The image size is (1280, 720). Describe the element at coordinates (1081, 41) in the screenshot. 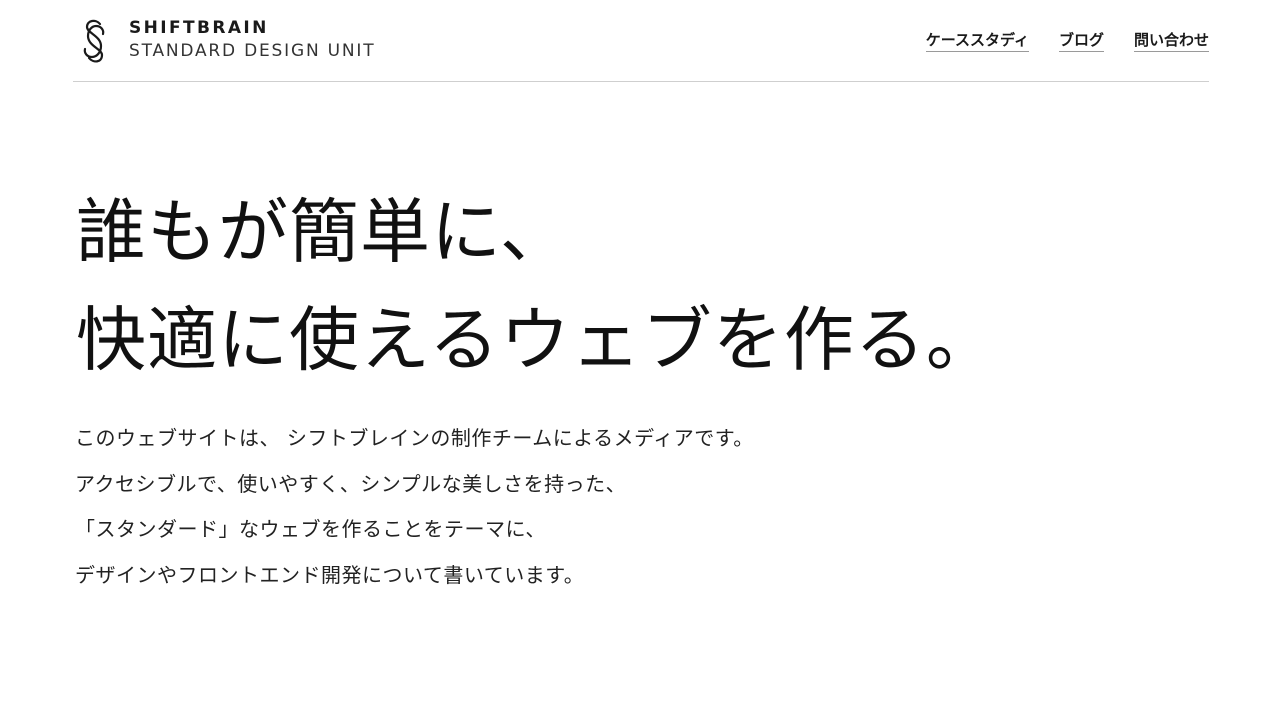

I see `nav-link-blog: ブログ` at that location.